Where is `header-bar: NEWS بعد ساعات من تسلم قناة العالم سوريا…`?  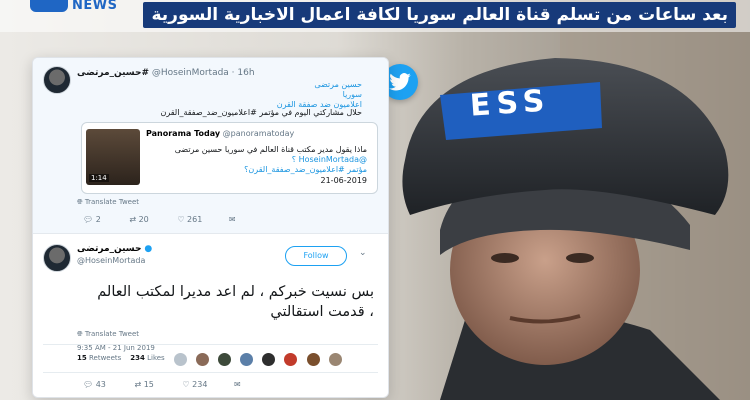
header-bar: NEWS بعد ساعات من تسلم قناة العالم سوريا… is located at coordinates (375, 16).